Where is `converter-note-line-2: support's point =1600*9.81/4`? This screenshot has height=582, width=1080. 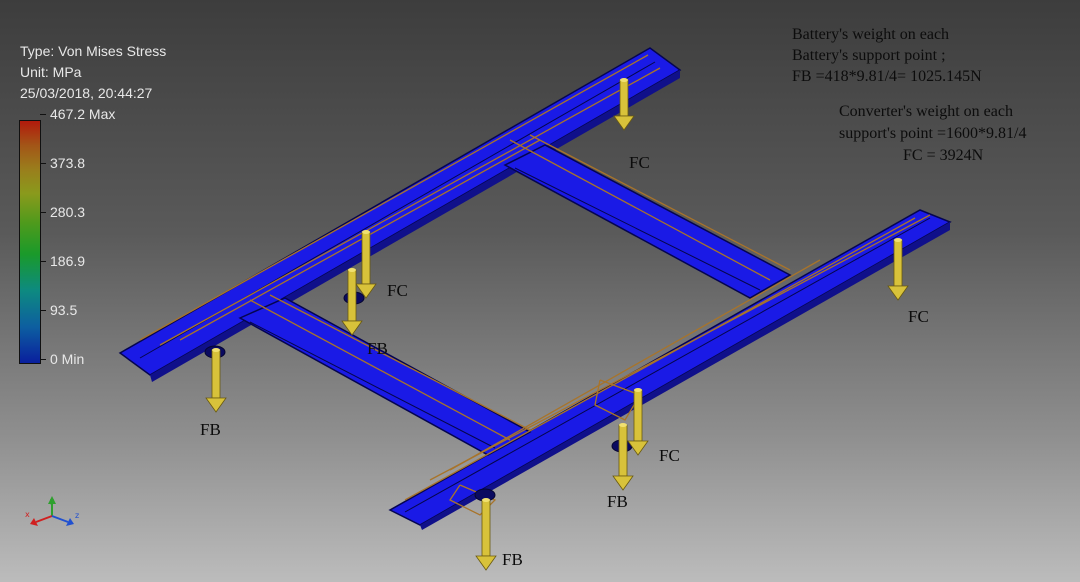 converter-note-line-2: support's point =1600*9.81/4 is located at coordinates (933, 133).